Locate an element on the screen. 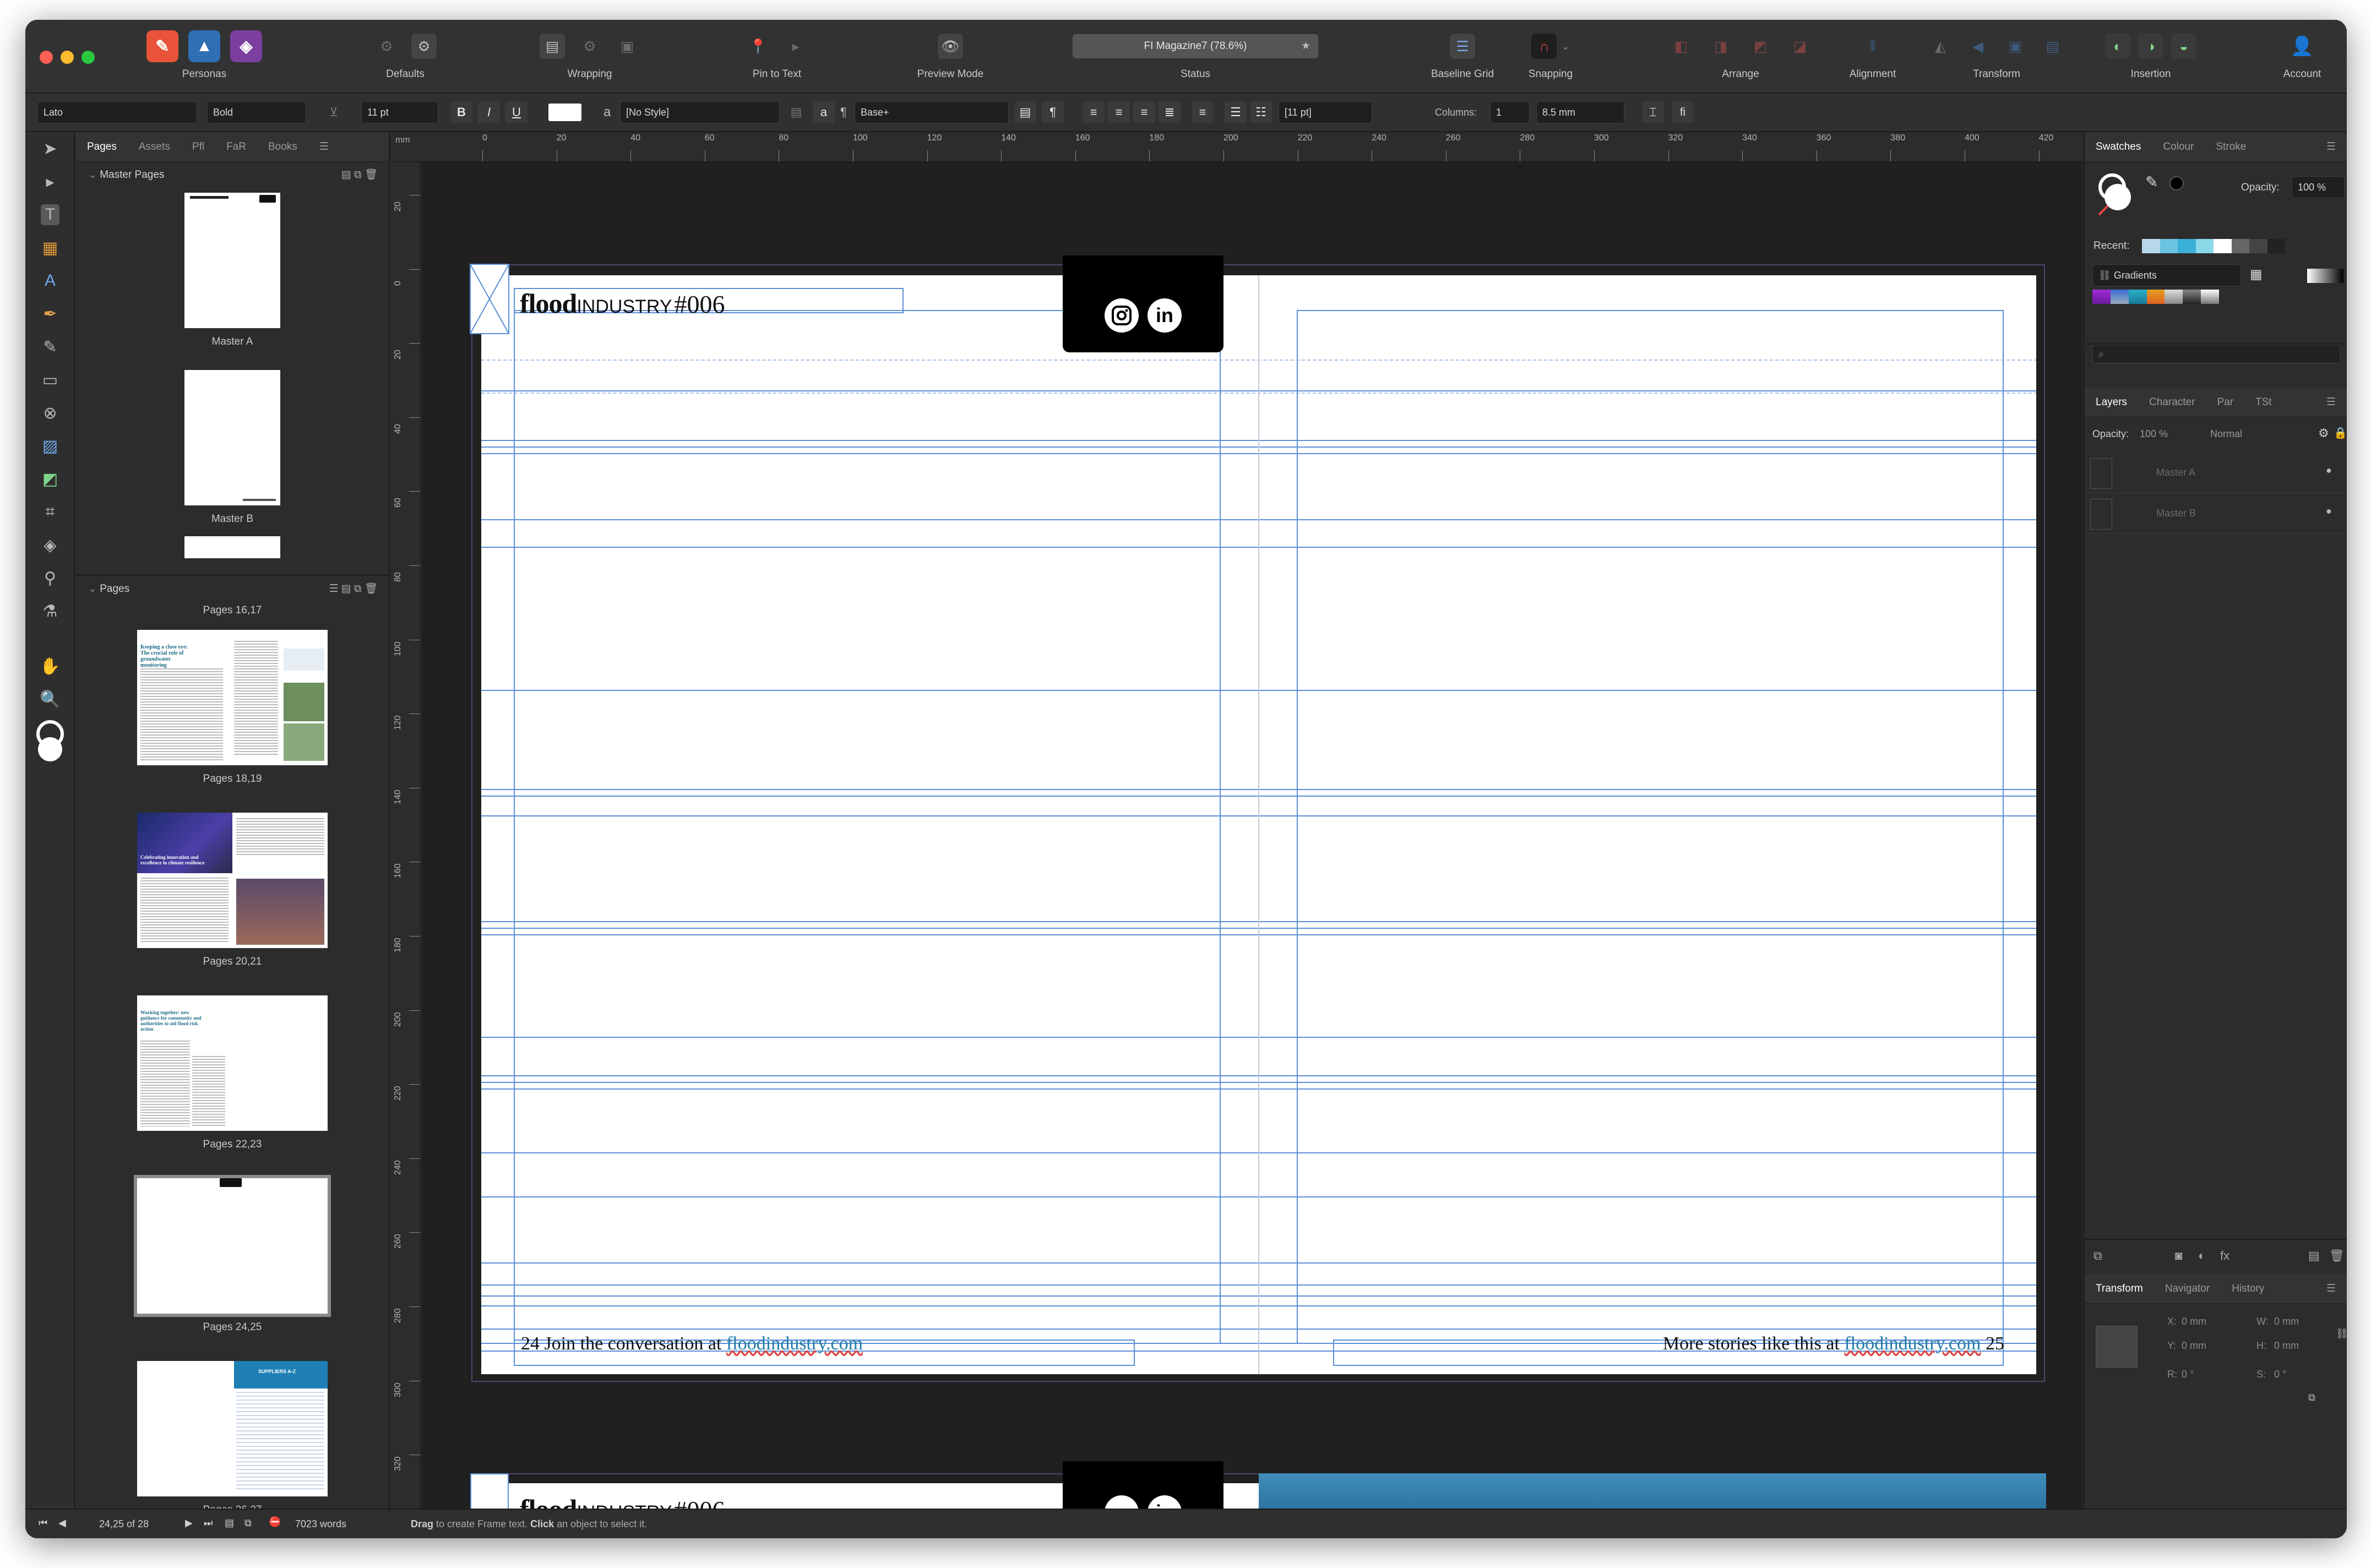 This screenshot has width=2371, height=1568. justify-icon: ≣ is located at coordinates (1170, 112).